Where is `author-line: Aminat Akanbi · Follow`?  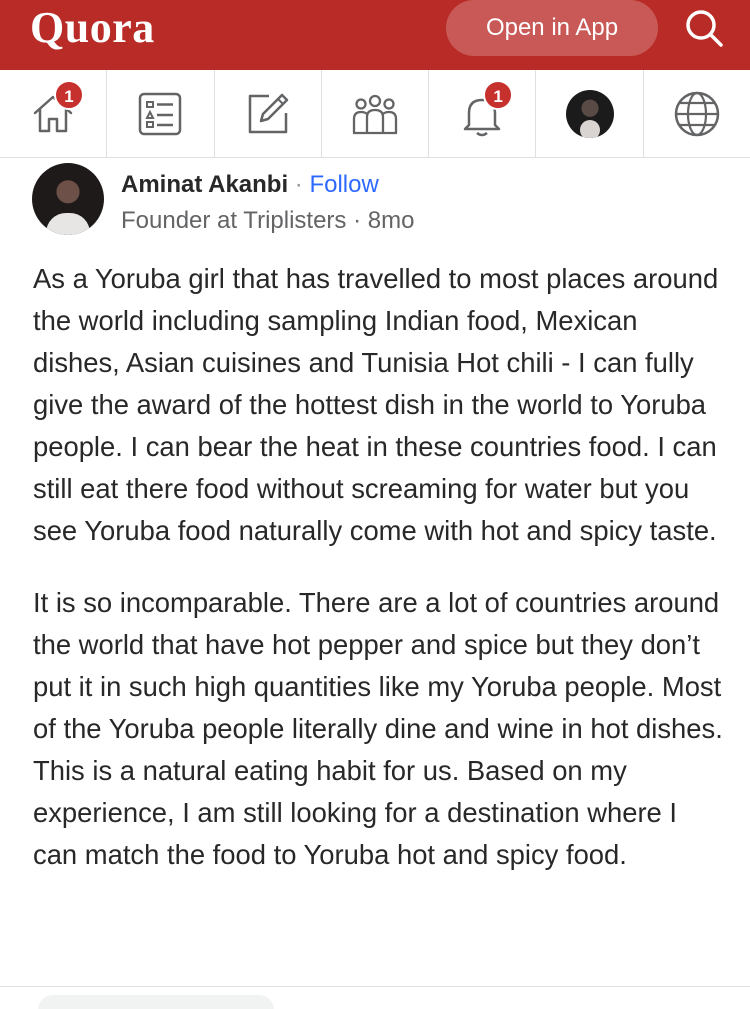 author-line: Aminat Akanbi · Follow is located at coordinates (250, 185).